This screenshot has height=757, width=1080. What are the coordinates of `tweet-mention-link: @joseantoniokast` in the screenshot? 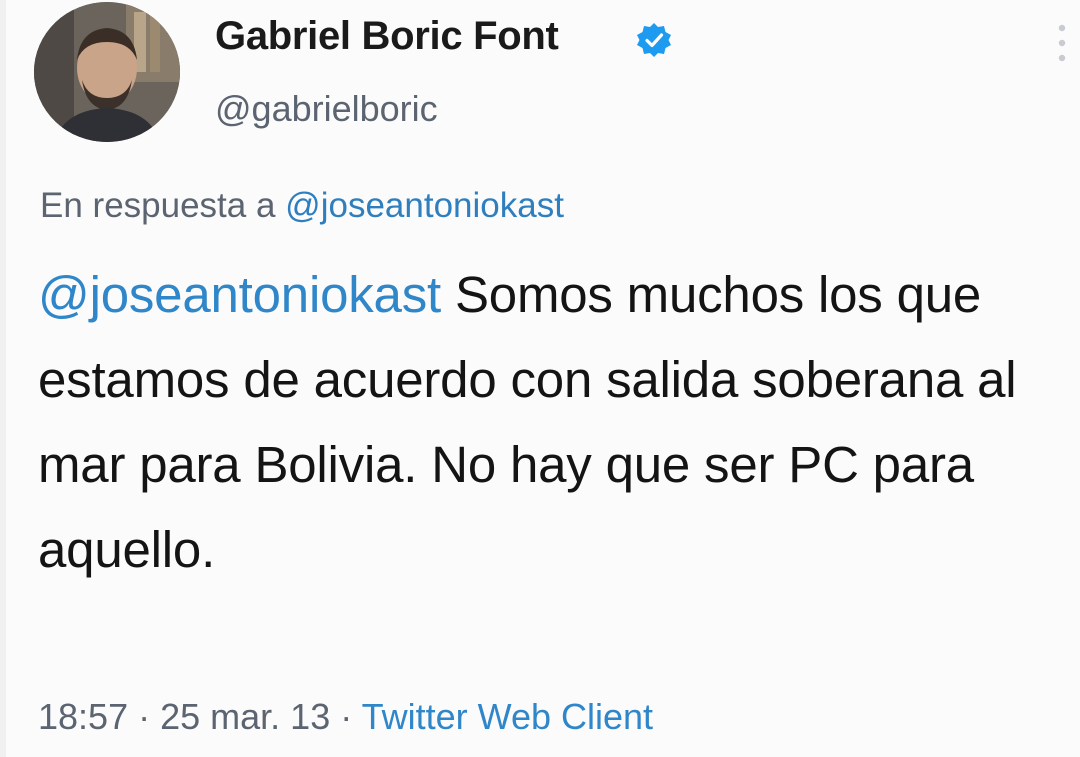 It's located at (239, 294).